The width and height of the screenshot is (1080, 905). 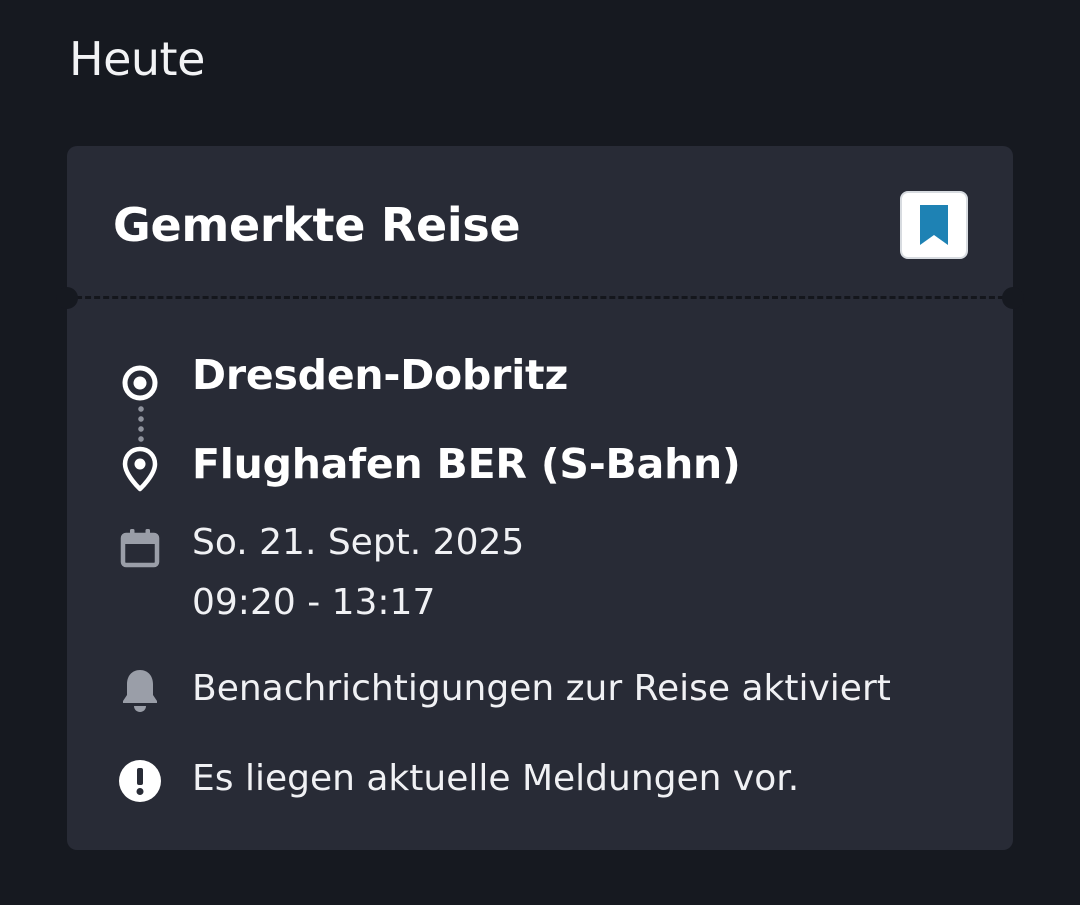 What do you see at coordinates (314, 602) in the screenshot?
I see `journey-time: 09:20 - 13:17` at bounding box center [314, 602].